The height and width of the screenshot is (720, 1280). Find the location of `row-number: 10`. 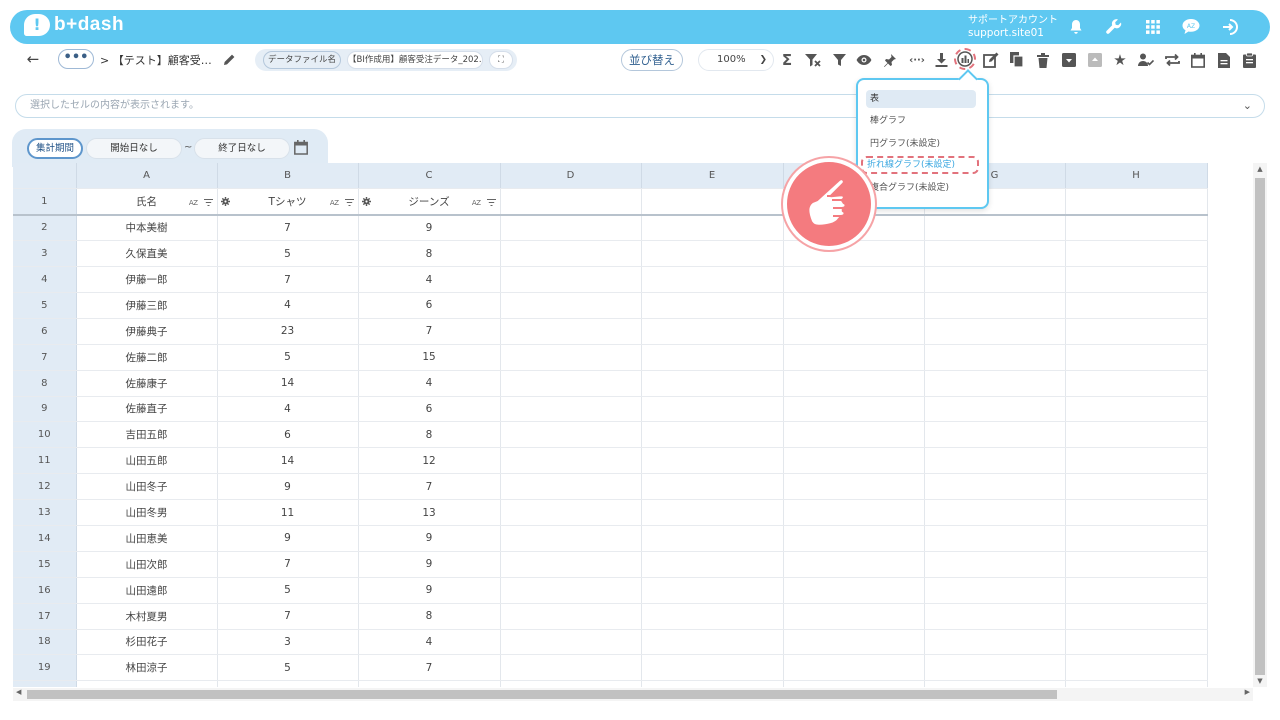

row-number: 10 is located at coordinates (45, 435).